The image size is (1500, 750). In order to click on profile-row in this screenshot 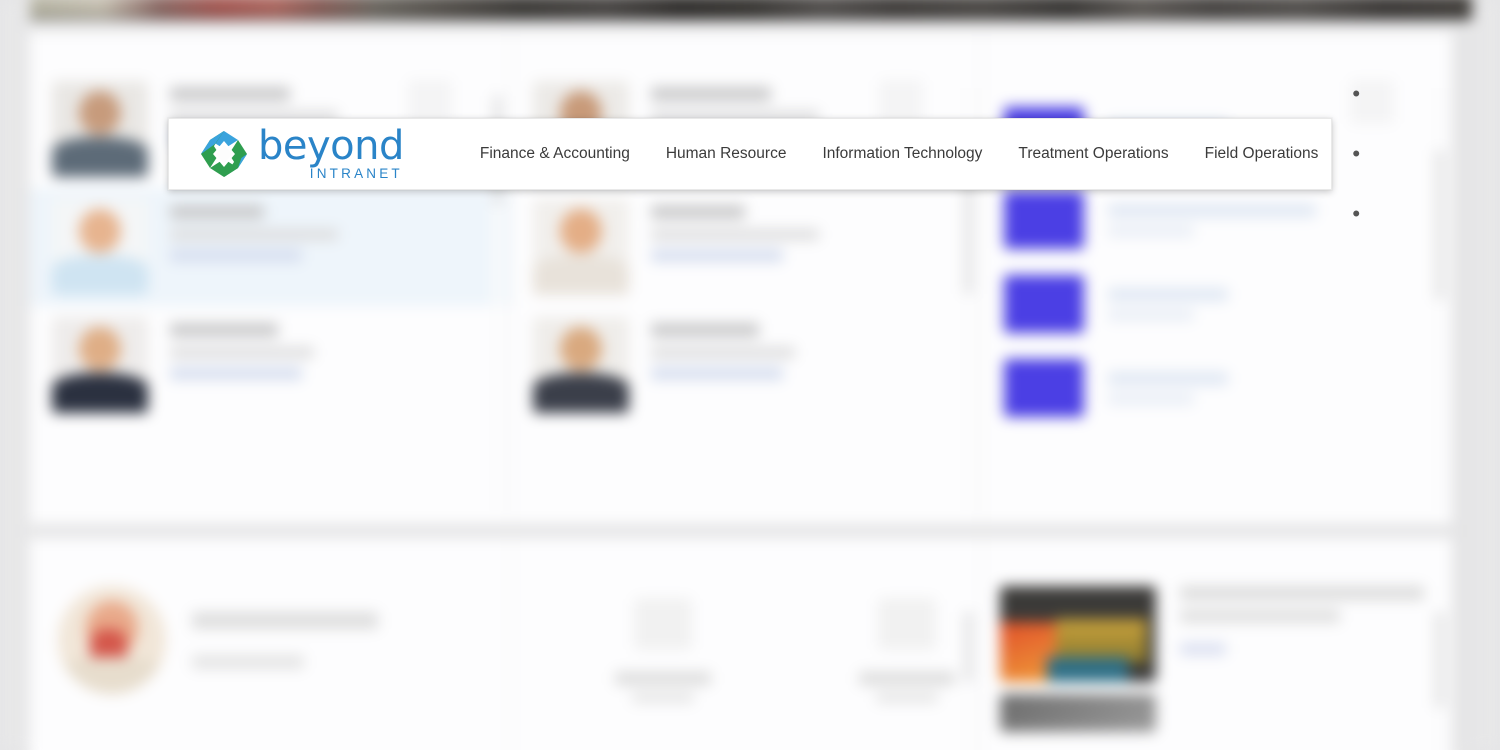, I will do `click(270, 629)`.